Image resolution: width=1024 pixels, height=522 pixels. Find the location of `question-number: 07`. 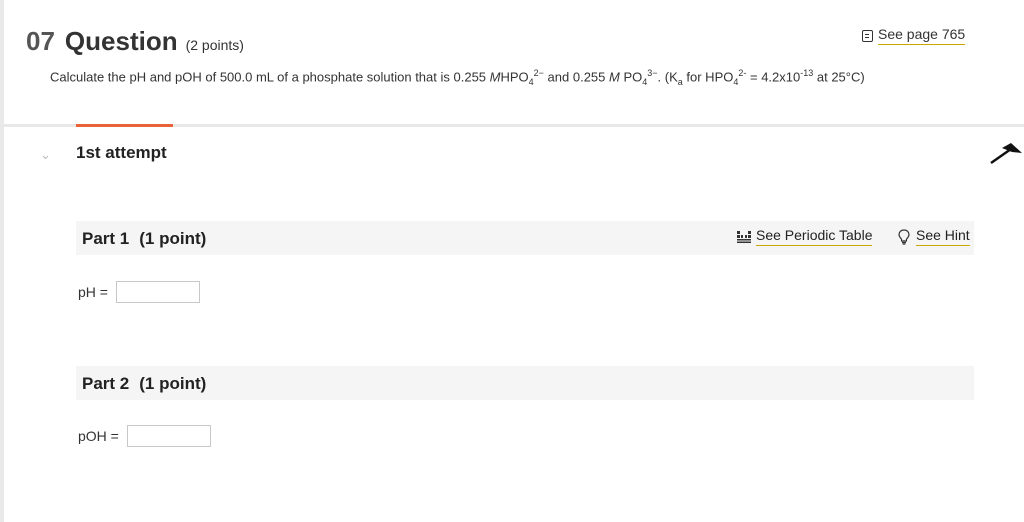

question-number: 07 is located at coordinates (40, 41).